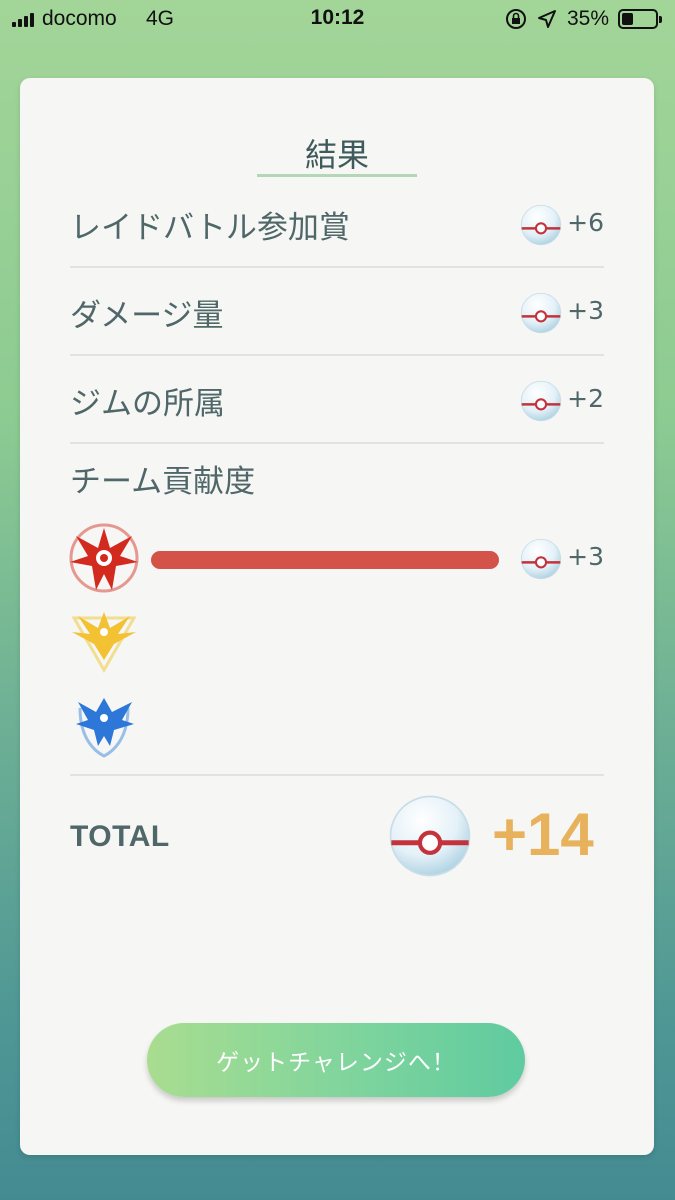 This screenshot has width=675, height=1200. What do you see at coordinates (336, 1060) in the screenshot?
I see `go-to-catch-challenge-button: ゲットチャレンジへ！` at bounding box center [336, 1060].